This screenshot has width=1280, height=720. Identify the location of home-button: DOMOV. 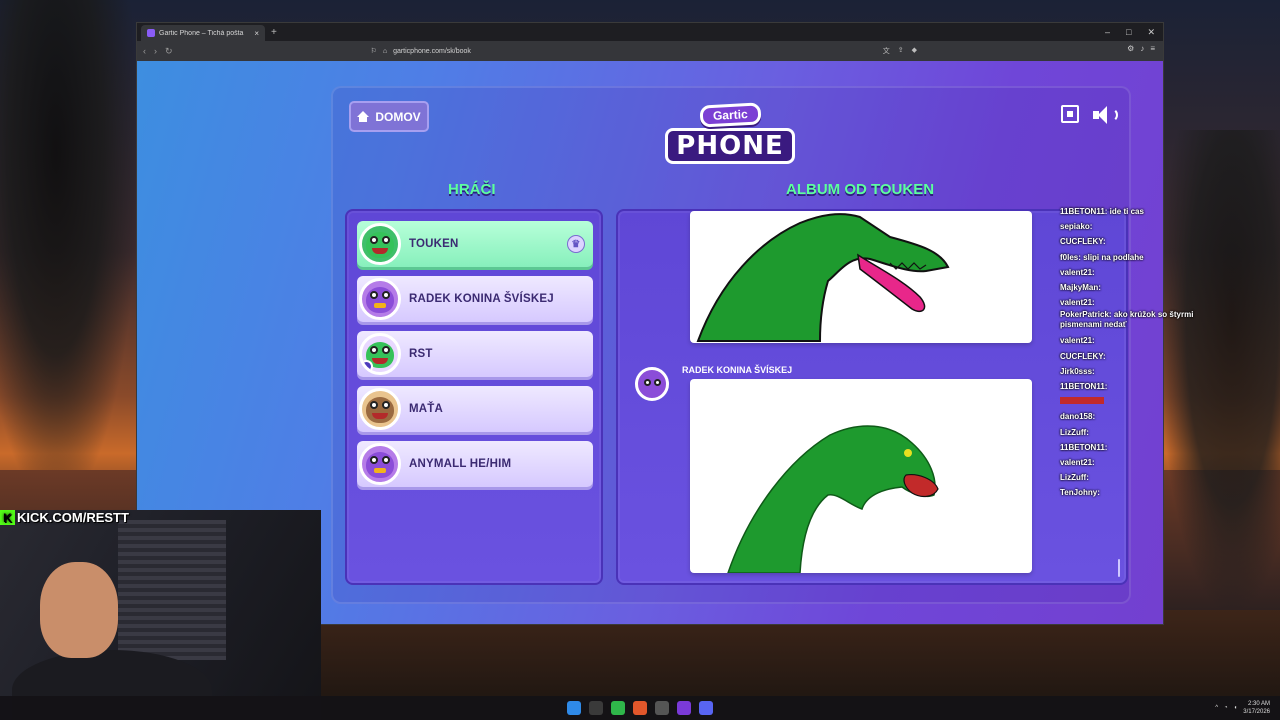
(389, 116).